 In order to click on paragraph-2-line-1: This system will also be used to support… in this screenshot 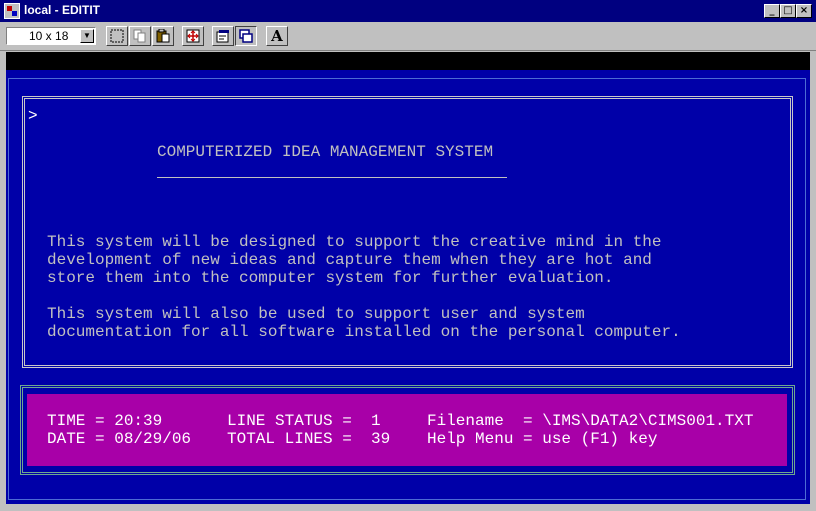, I will do `click(316, 314)`.